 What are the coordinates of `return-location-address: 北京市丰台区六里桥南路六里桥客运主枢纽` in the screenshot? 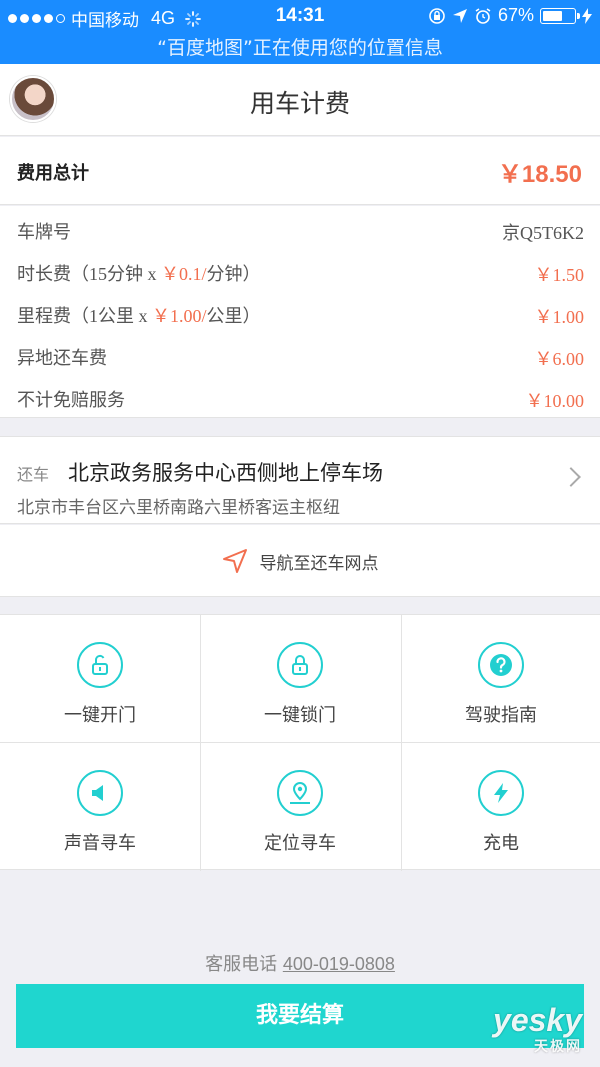 It's located at (178, 508).